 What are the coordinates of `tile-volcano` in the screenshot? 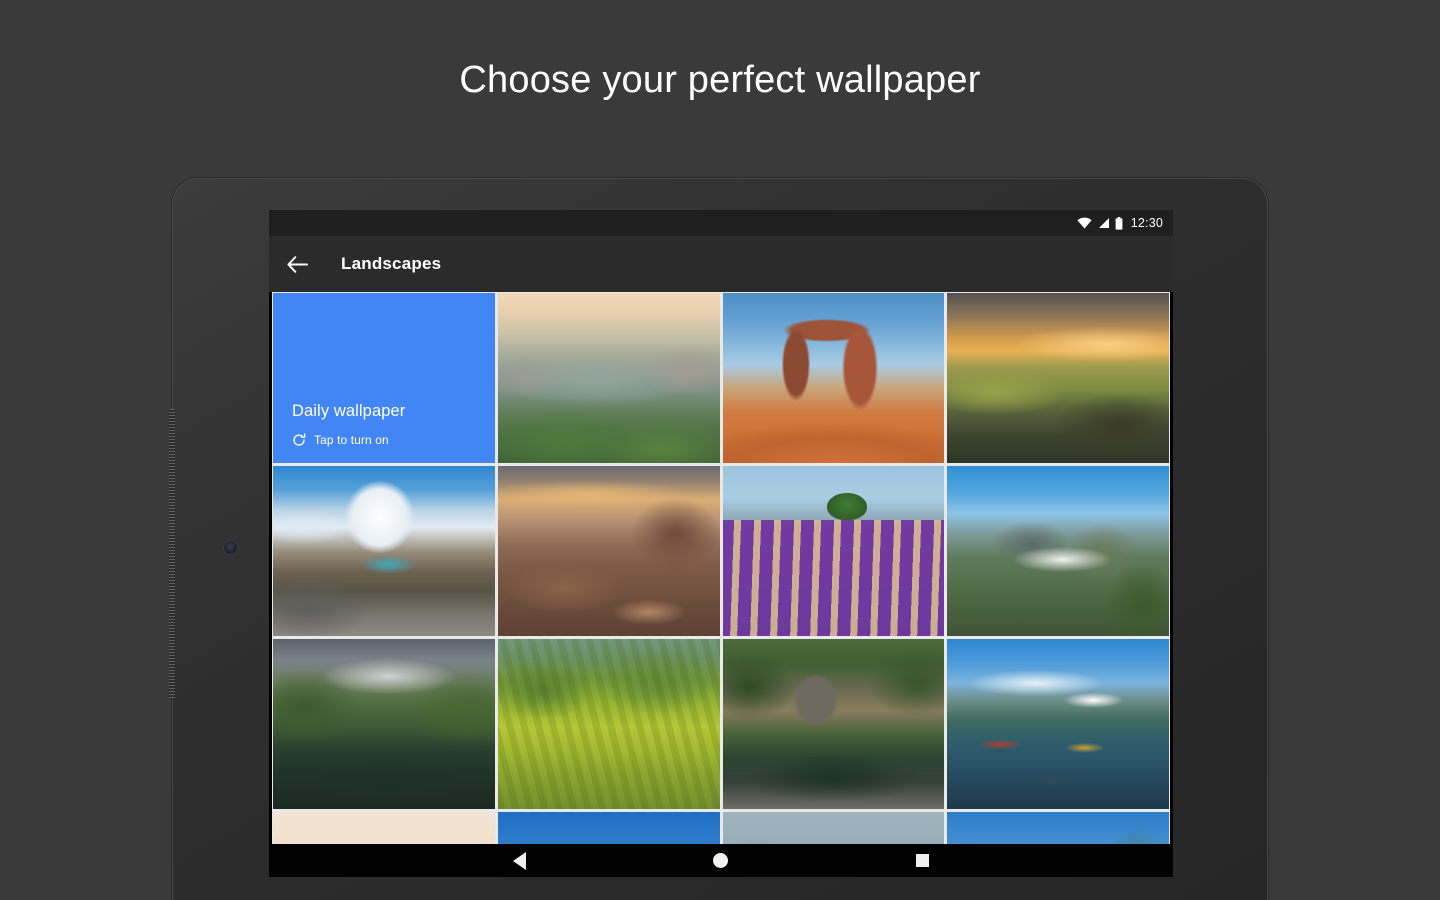 It's located at (1058, 551).